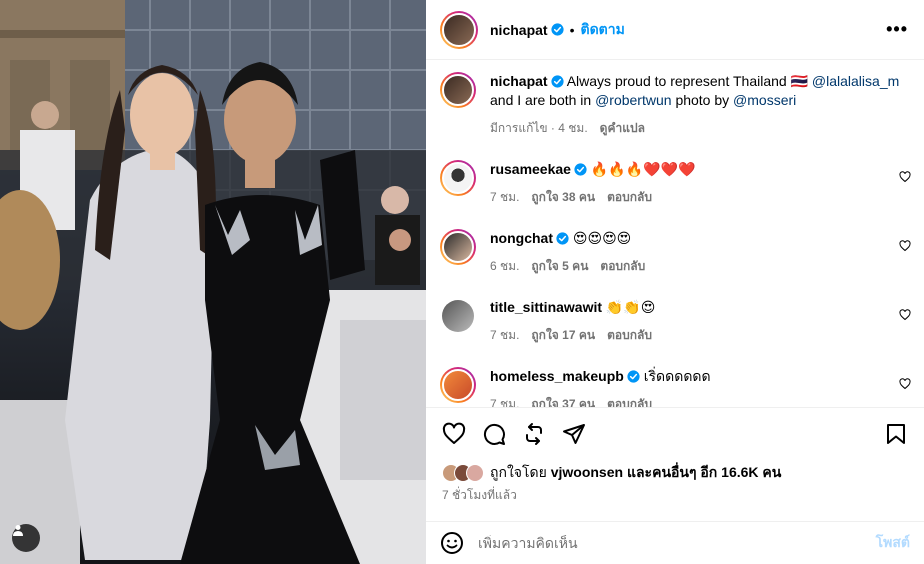 Image resolution: width=924 pixels, height=564 pixels. What do you see at coordinates (587, 472) in the screenshot?
I see `liker-username: vjwoonsen` at bounding box center [587, 472].